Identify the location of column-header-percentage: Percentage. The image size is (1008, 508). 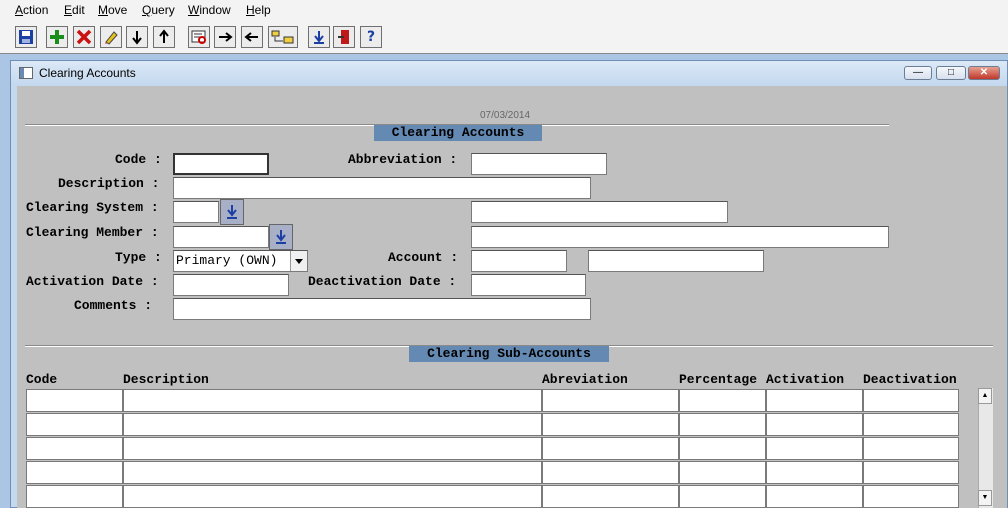
(718, 379).